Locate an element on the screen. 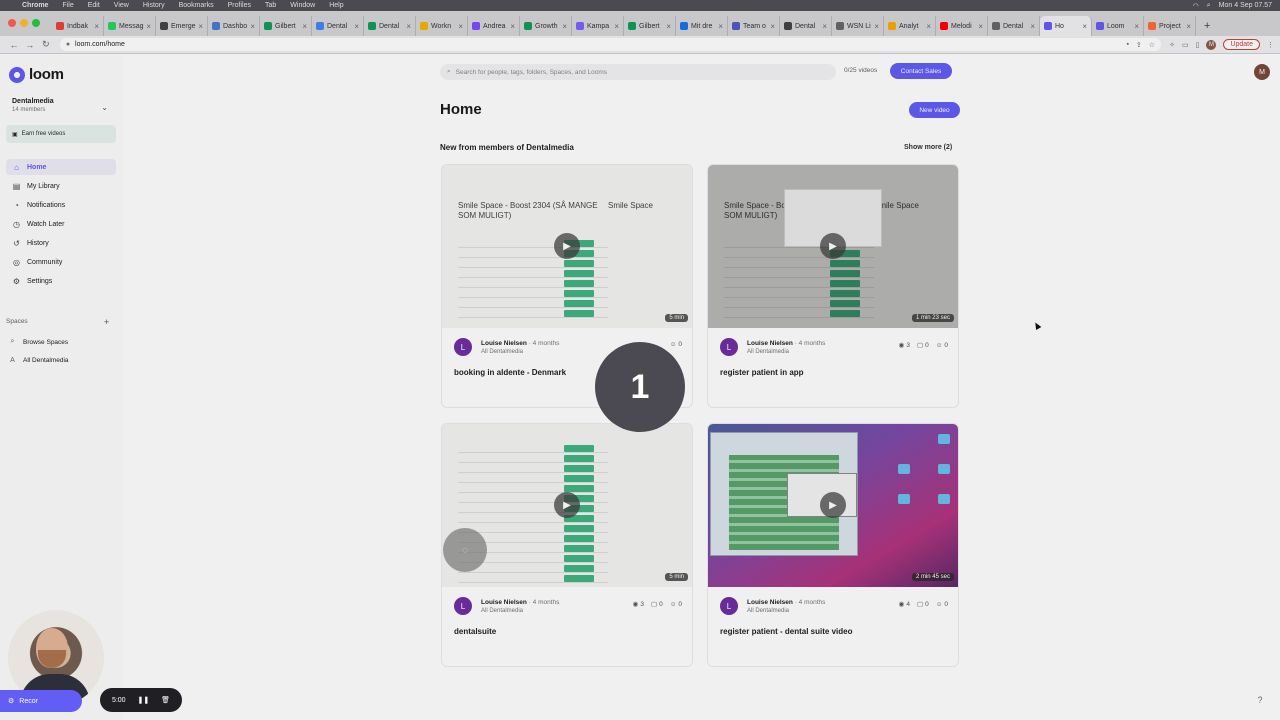 This screenshot has width=1280, height=720. browser-tab: Growth × is located at coordinates (546, 26).